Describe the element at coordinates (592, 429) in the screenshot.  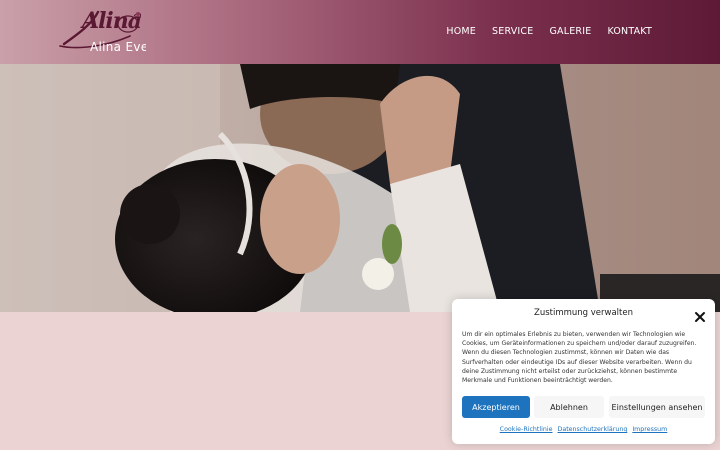
I see `privacy-policy-link: Datenschutzerklärung` at that location.